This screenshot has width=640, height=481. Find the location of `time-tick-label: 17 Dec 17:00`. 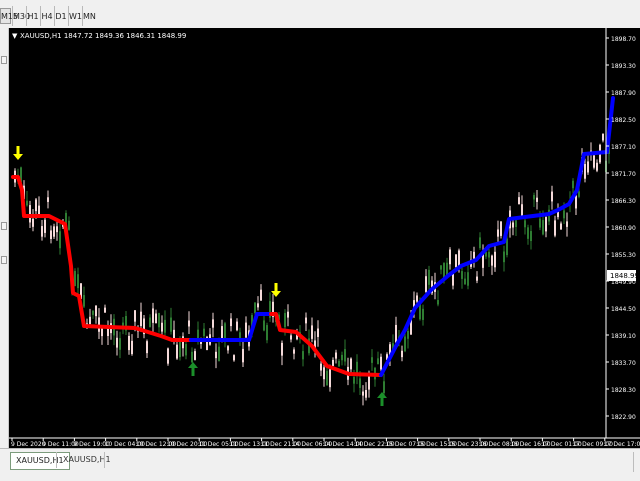

time-tick-label: 17 Dec 17:00 is located at coordinates (622, 444).